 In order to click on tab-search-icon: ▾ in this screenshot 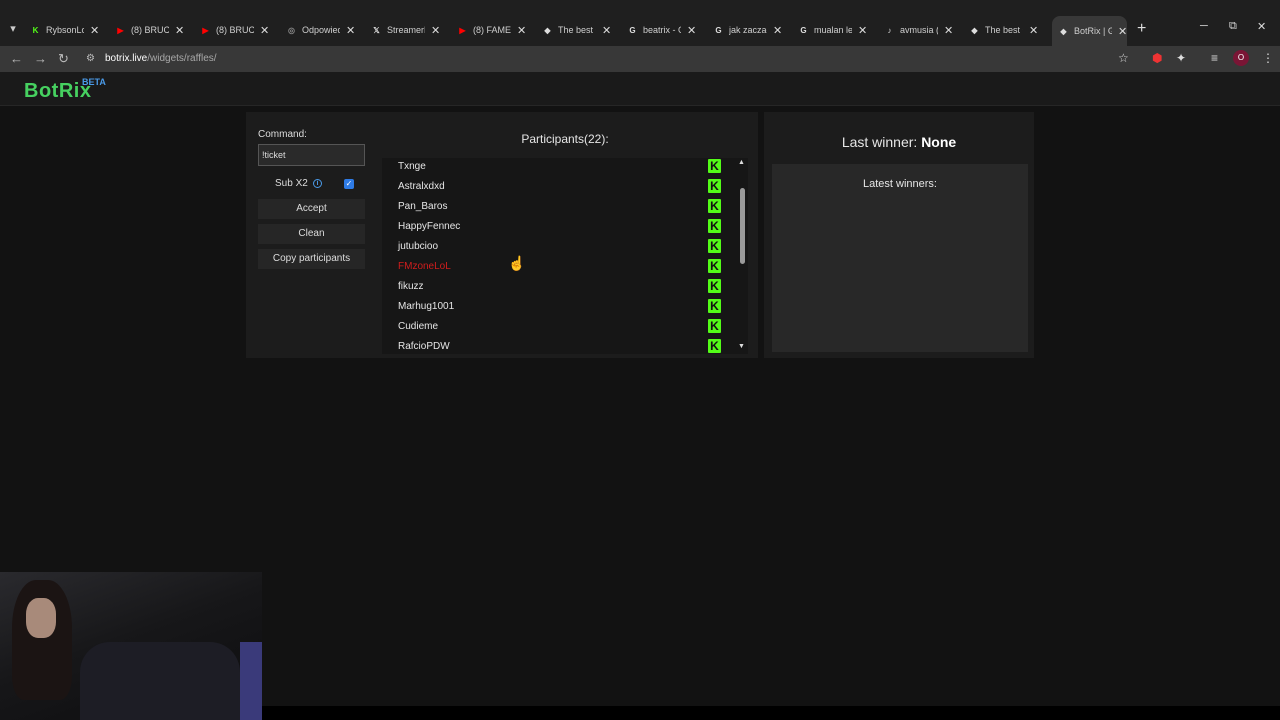, I will do `click(13, 29)`.